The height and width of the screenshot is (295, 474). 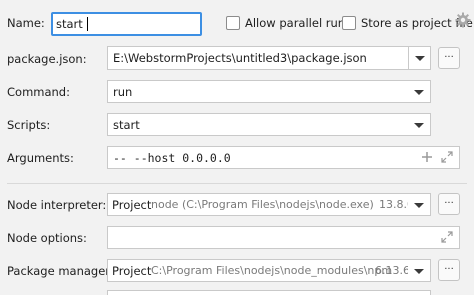 I want to click on allow-parallel-label: Allow parallel run, so click(x=295, y=23).